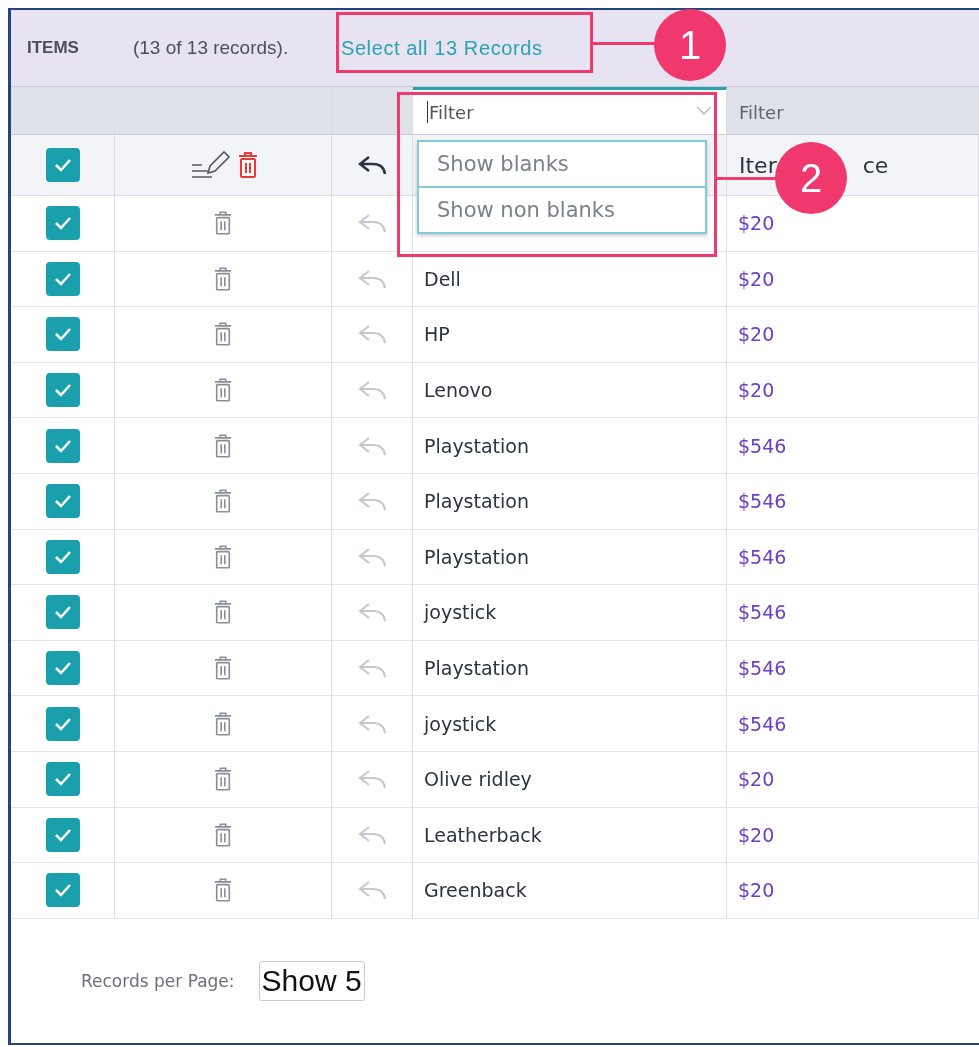 The width and height of the screenshot is (979, 1047). I want to click on item-name: Lenovo, so click(458, 390).